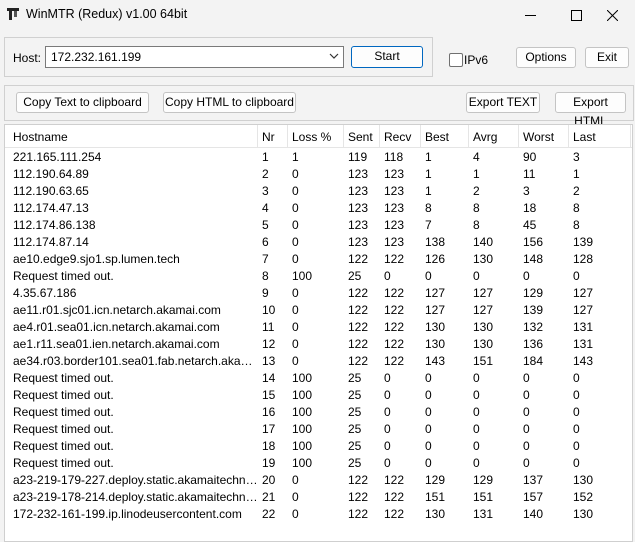 Image resolution: width=635 pixels, height=542 pixels. Describe the element at coordinates (583, 259) in the screenshot. I see `table-cell: 128` at that location.